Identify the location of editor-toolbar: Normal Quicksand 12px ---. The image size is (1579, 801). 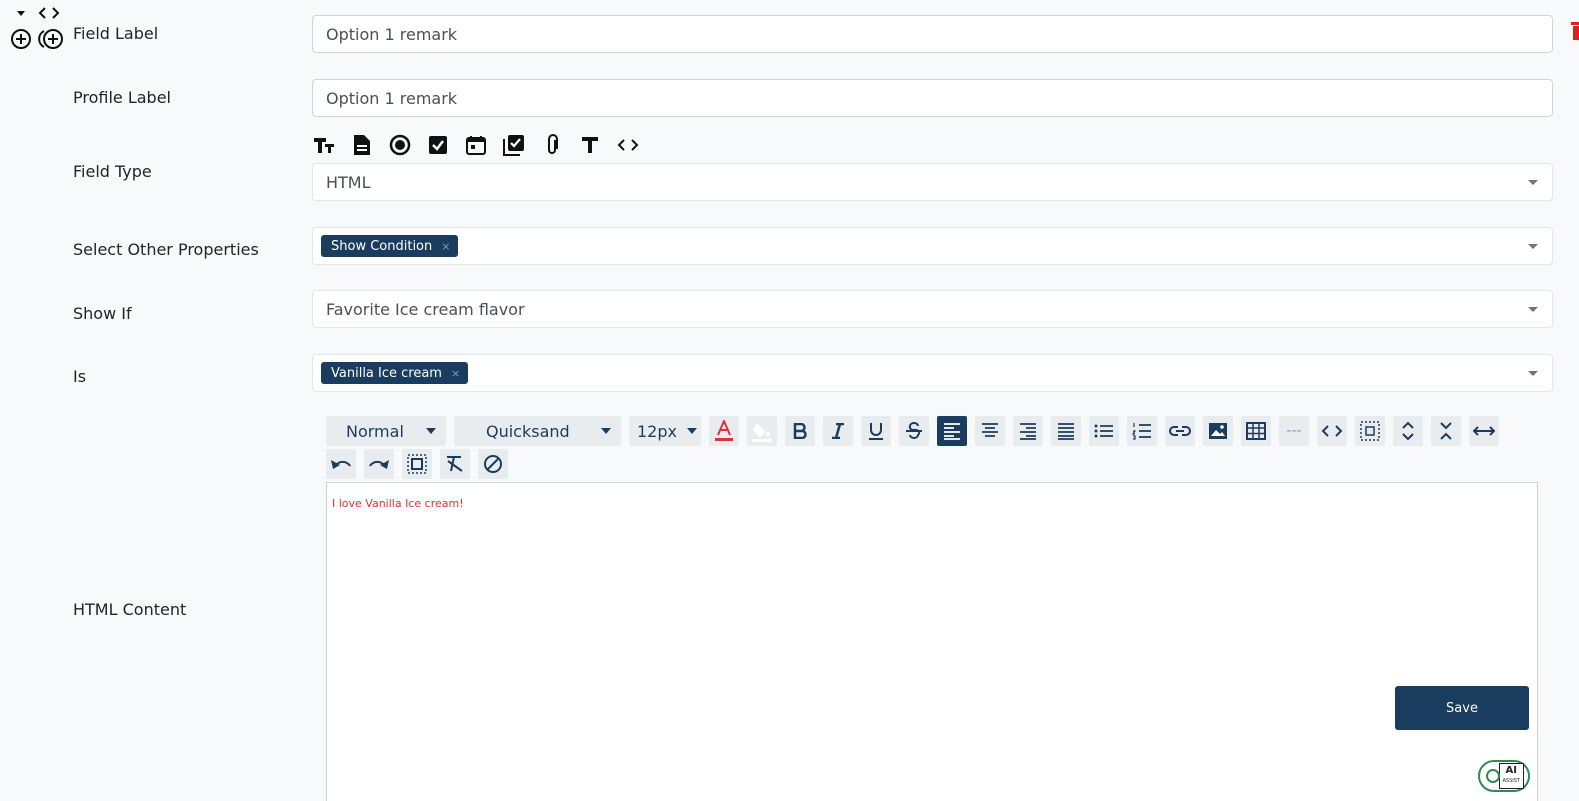
(932, 449).